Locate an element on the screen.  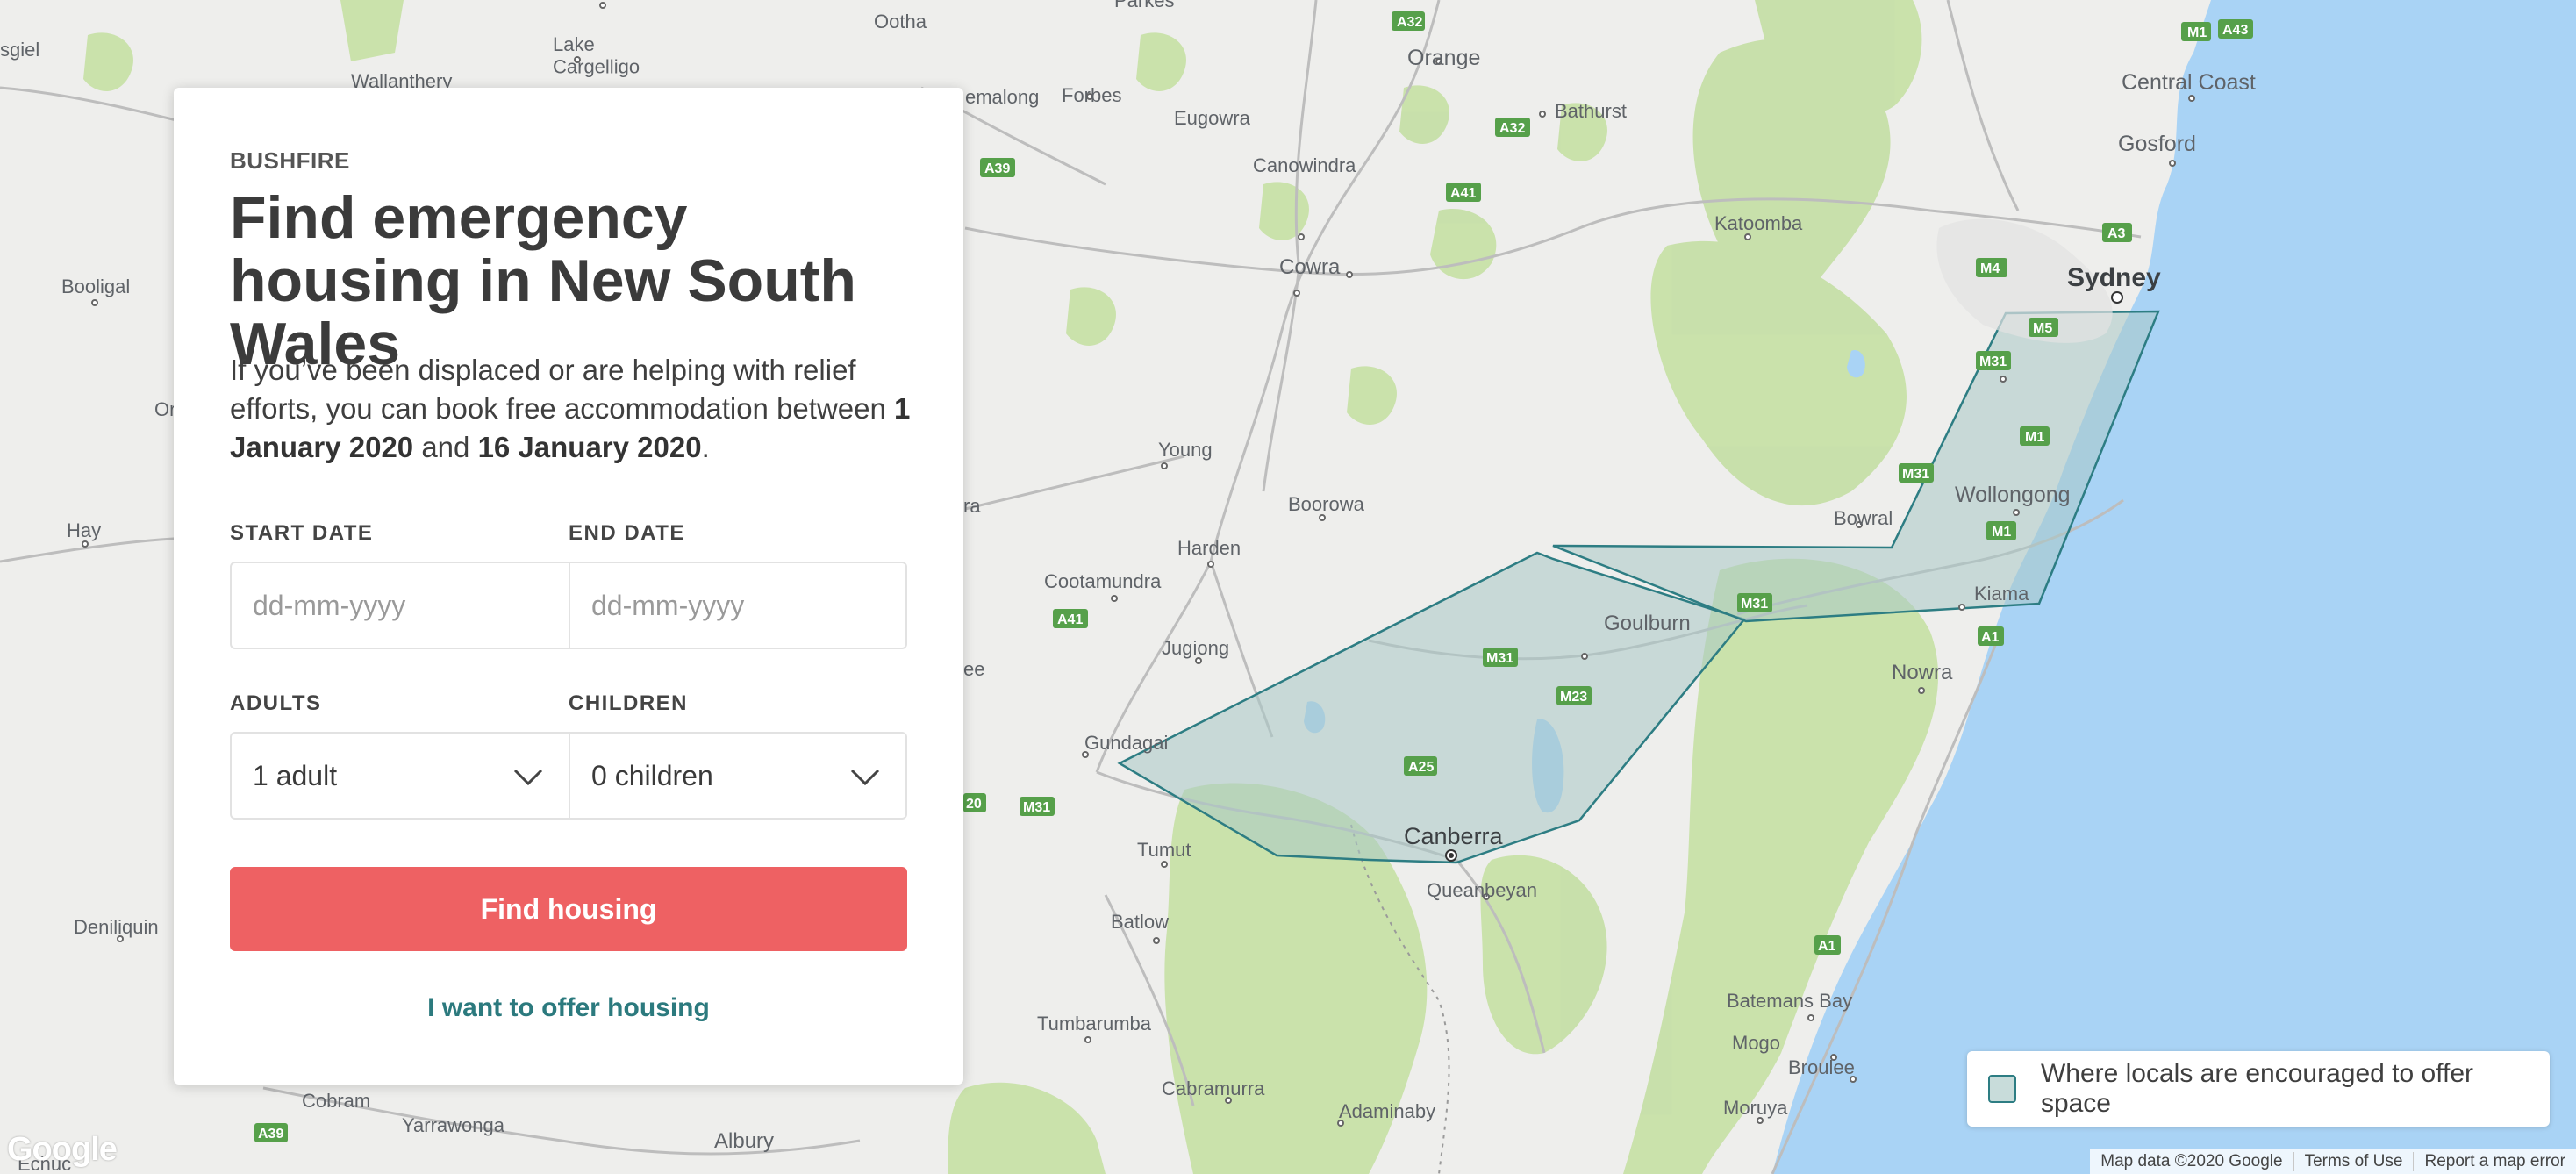
adults-select: 1 adult is located at coordinates (400, 776).